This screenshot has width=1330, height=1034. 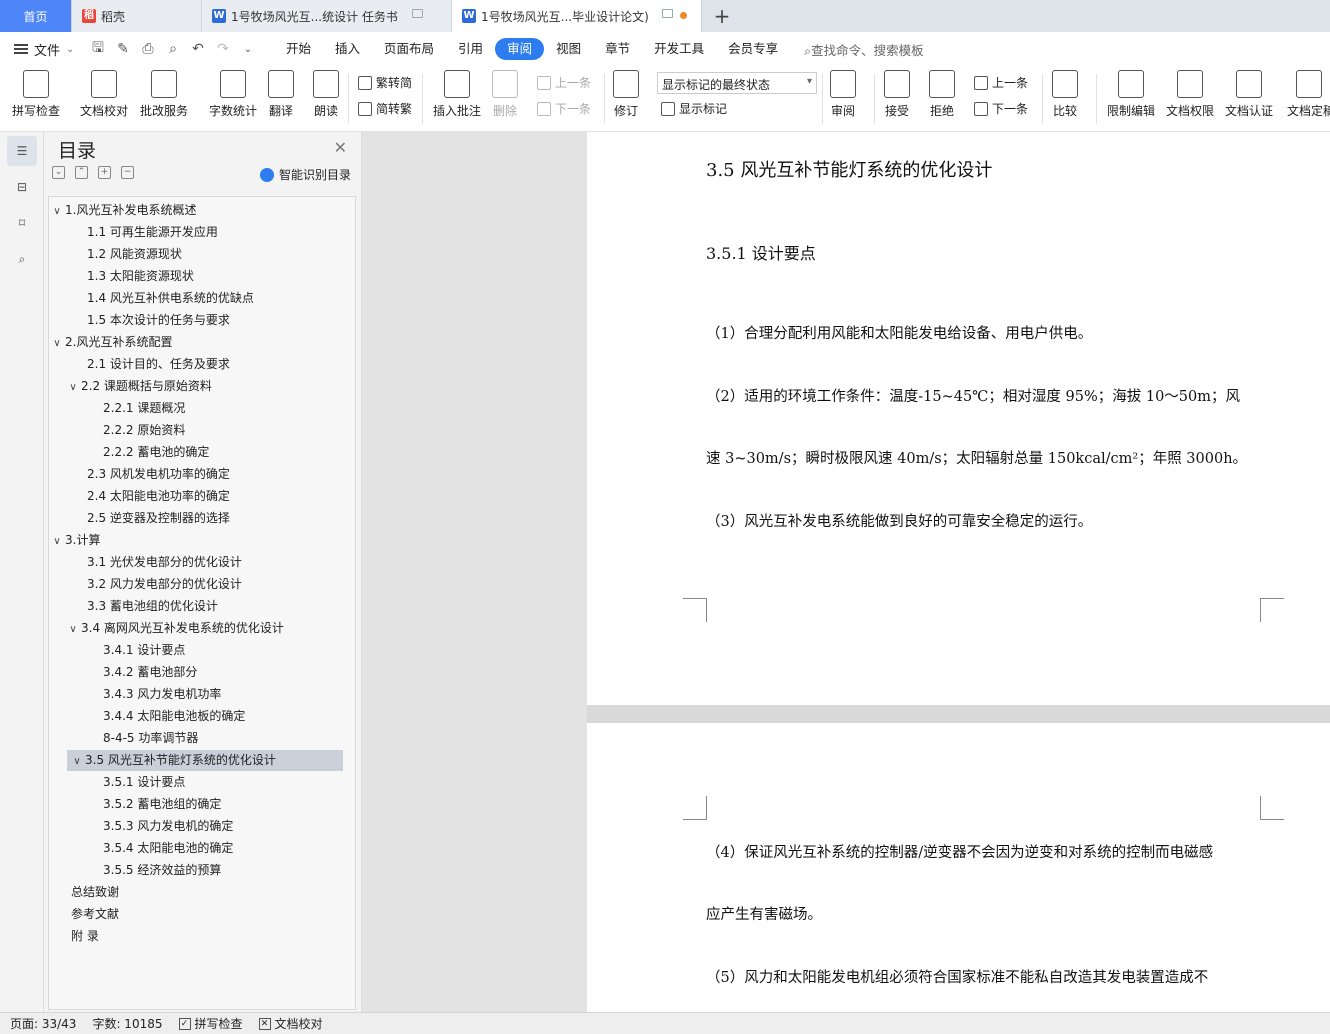 I want to click on read-aloud-button: 朗读, so click(x=326, y=94).